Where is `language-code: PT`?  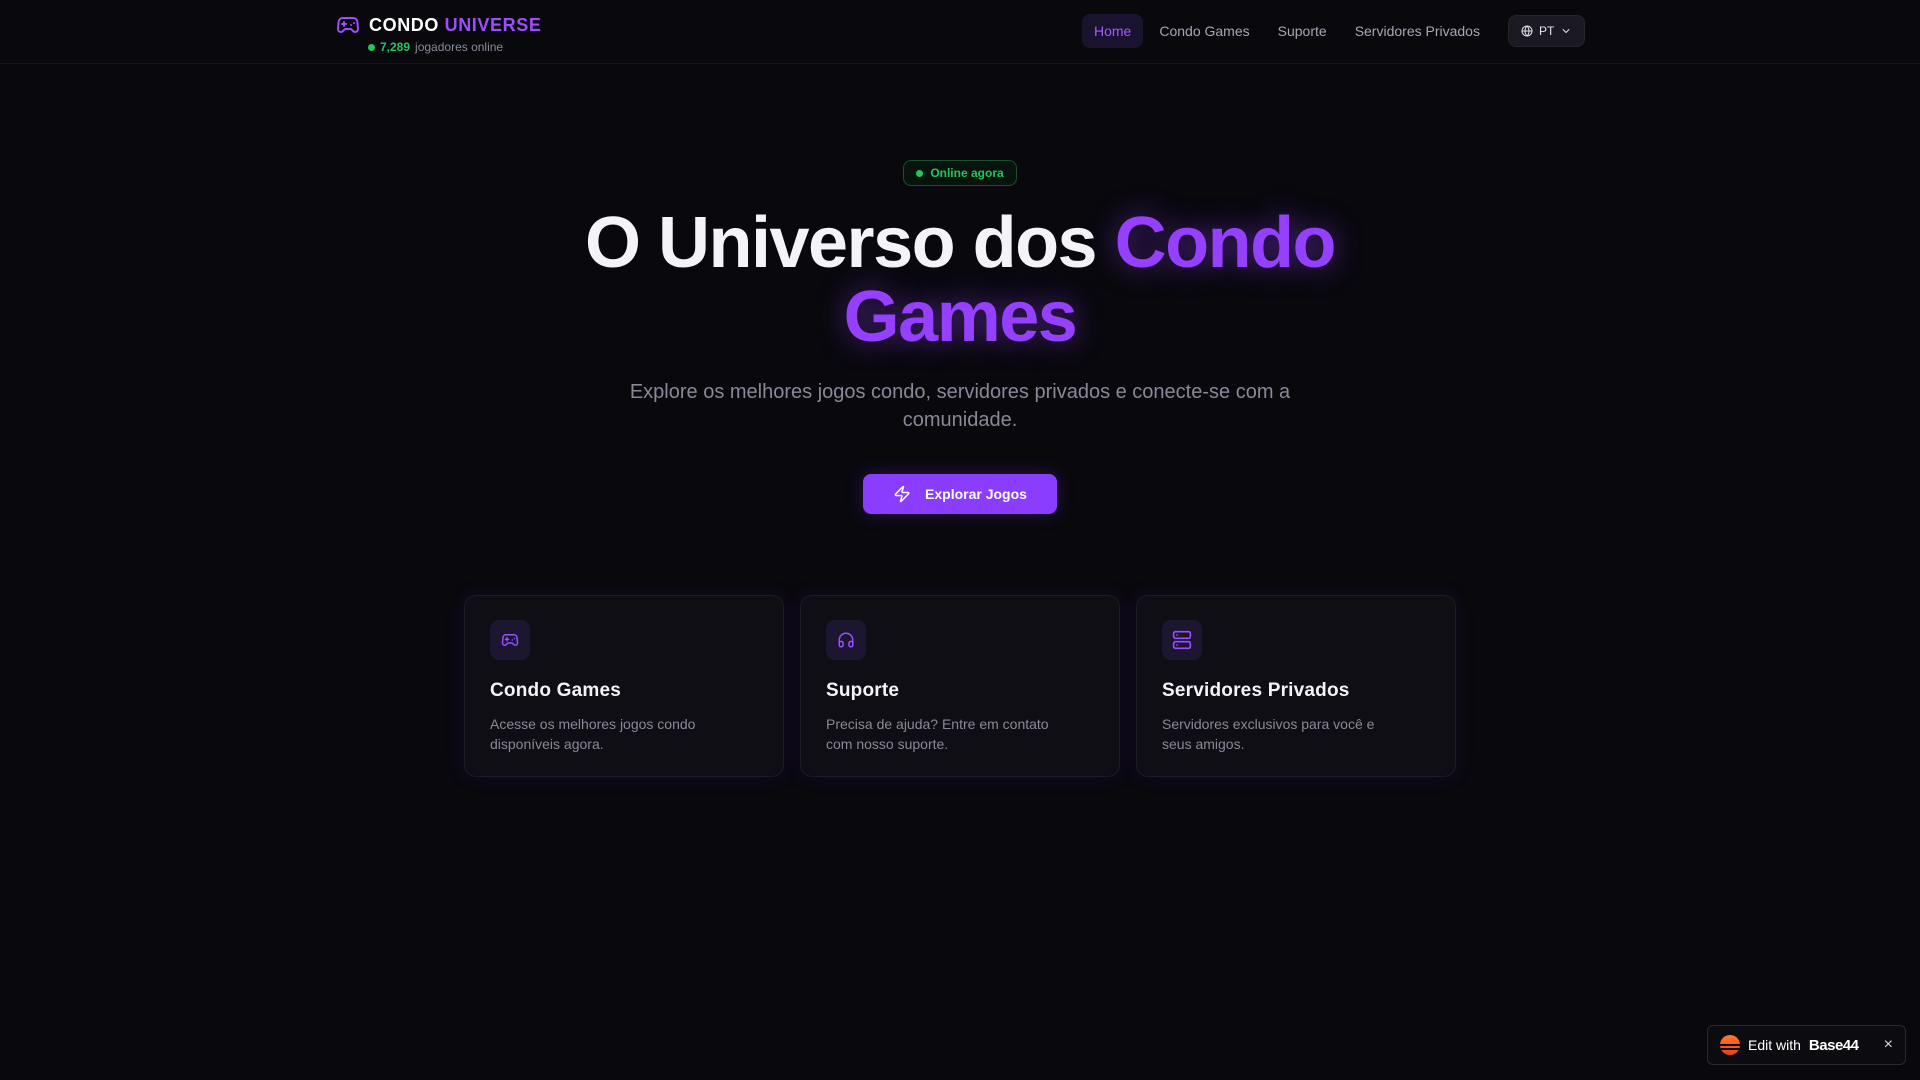
language-code: PT is located at coordinates (1546, 31).